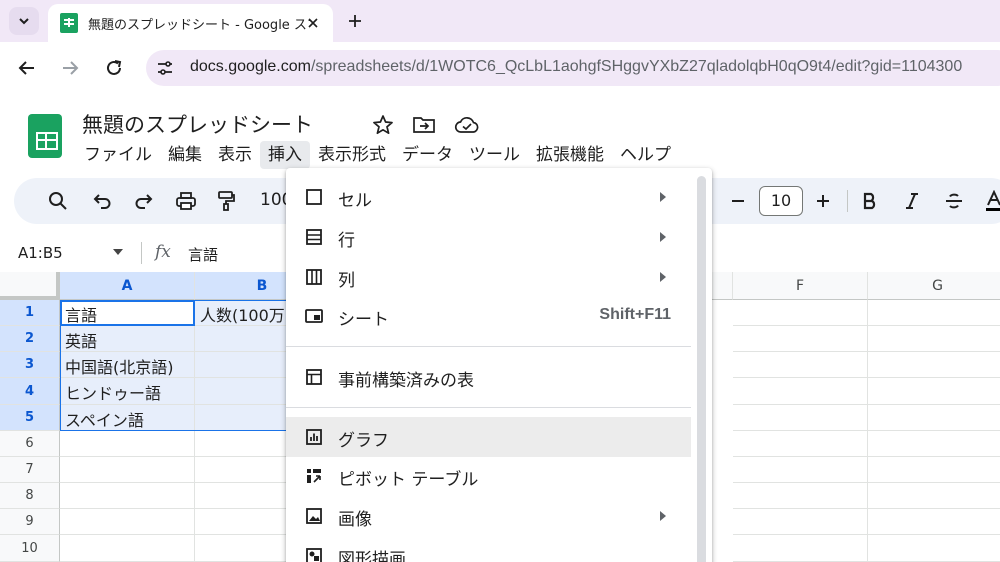 Image resolution: width=1000 pixels, height=562 pixels. Describe the element at coordinates (127, 339) in the screenshot. I see `cell-a2: 英語` at that location.